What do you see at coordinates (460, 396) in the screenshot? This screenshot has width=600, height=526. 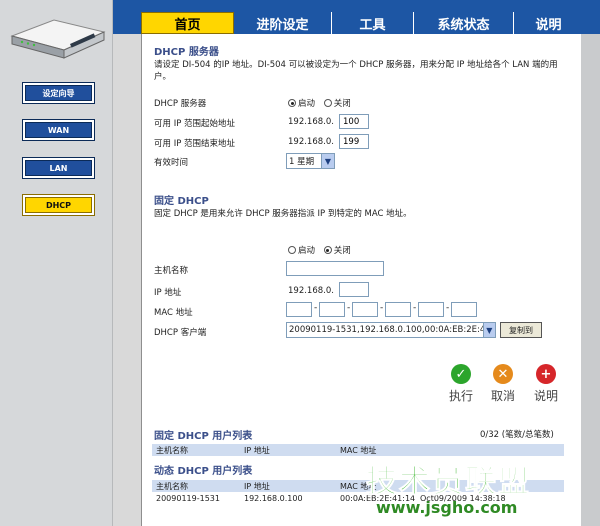 I see `apply-label: 执行` at bounding box center [460, 396].